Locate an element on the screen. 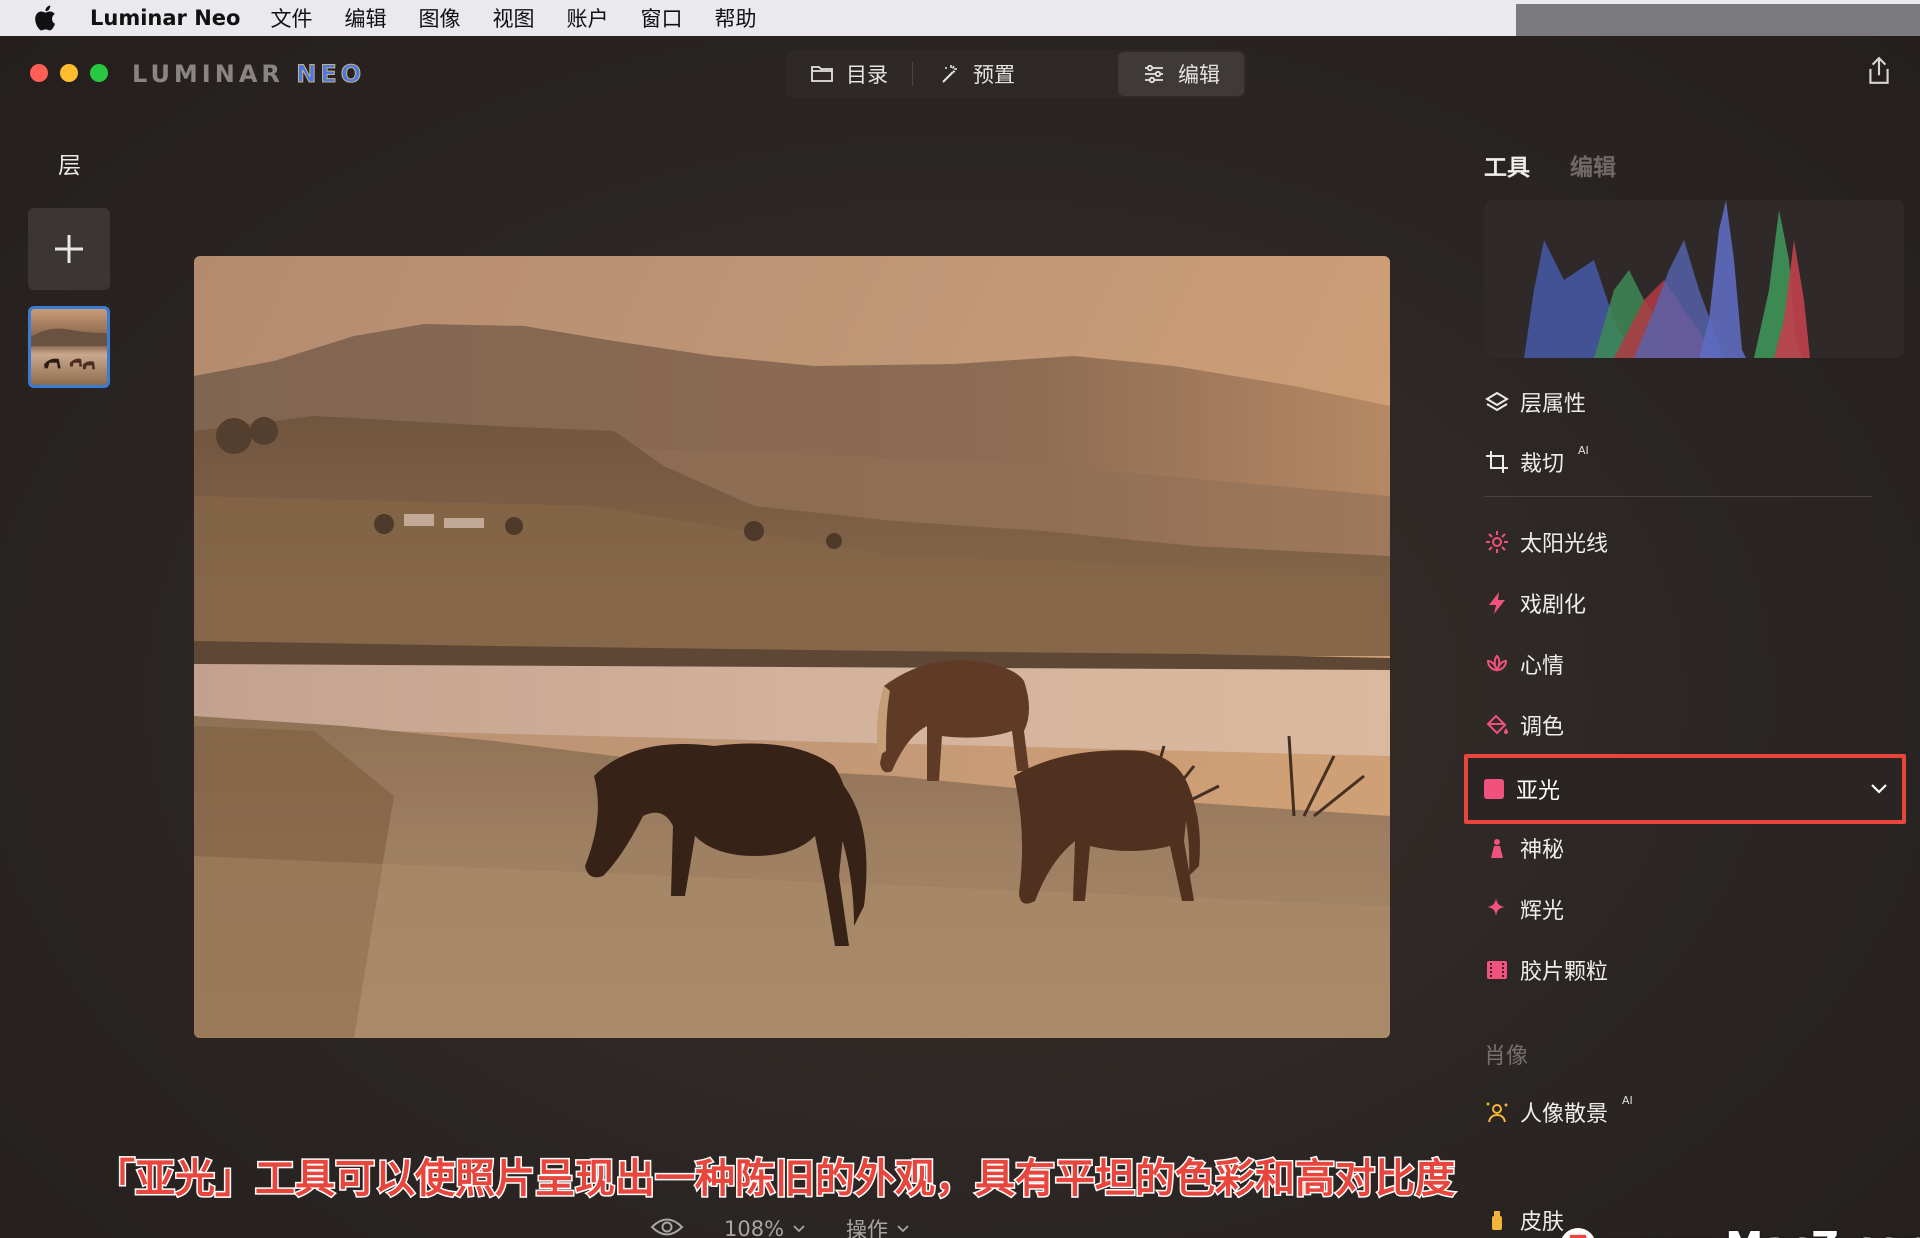  layers-icon is located at coordinates (1497, 401).